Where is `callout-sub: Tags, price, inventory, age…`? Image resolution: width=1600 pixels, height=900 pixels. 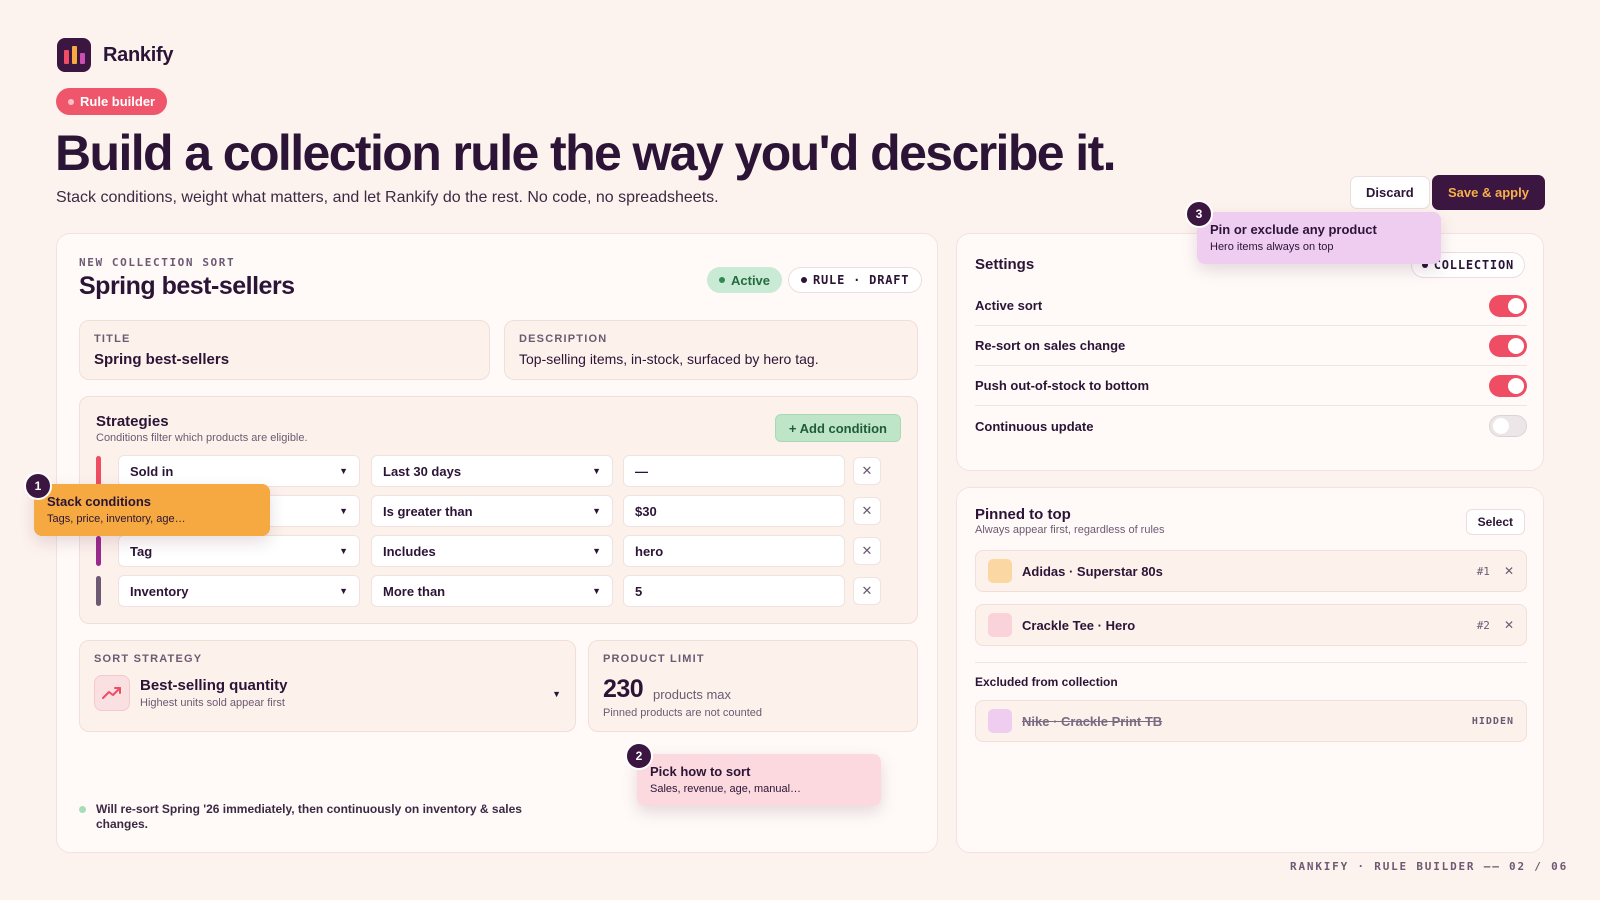
callout-sub: Tags, price, inventory, age… is located at coordinates (116, 519).